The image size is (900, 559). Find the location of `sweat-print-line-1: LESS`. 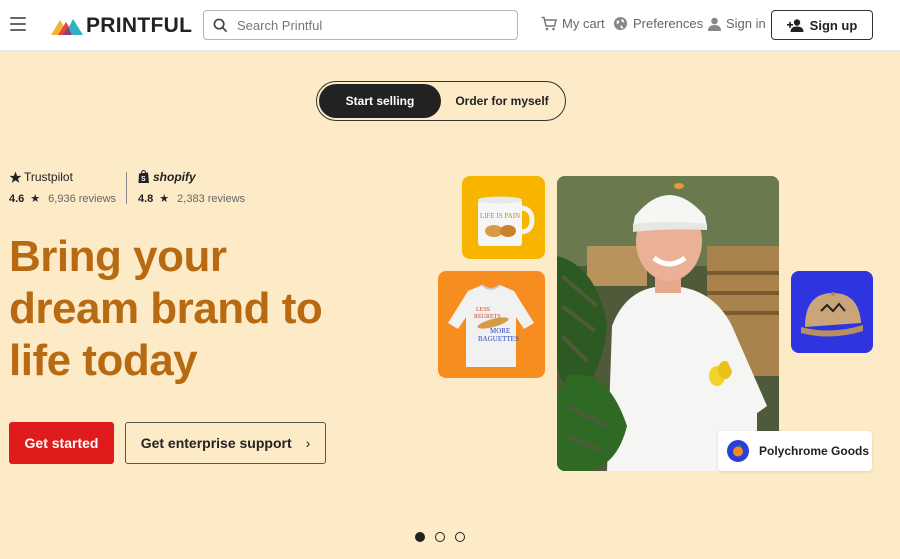

sweat-print-line-1: LESS is located at coordinates (483, 310).